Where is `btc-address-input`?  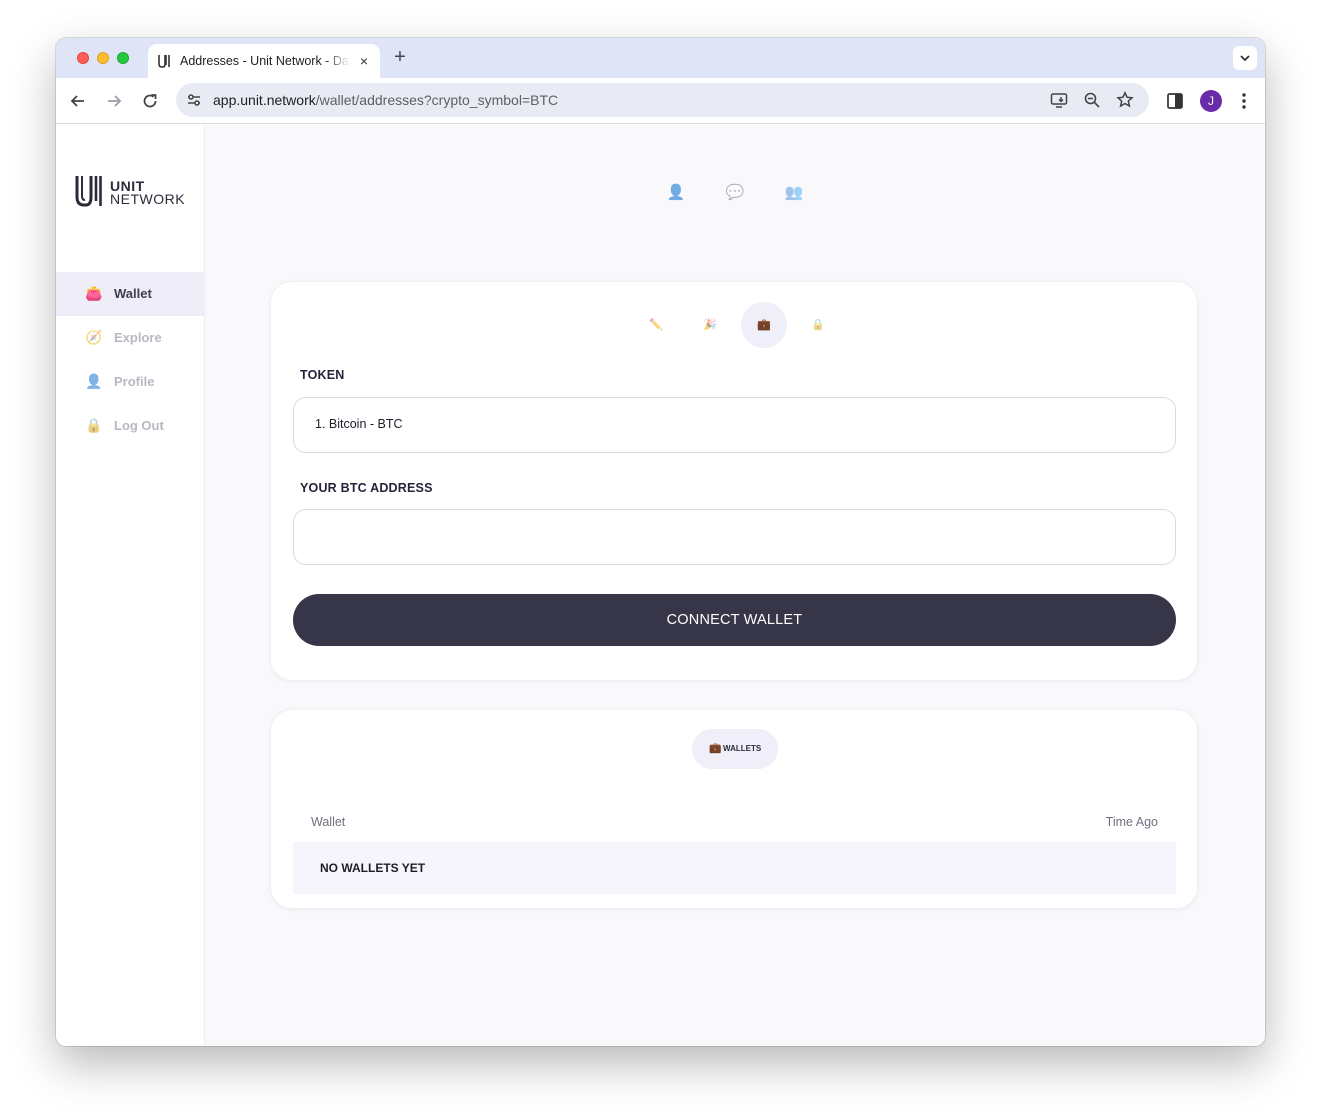
btc-address-input is located at coordinates (734, 537).